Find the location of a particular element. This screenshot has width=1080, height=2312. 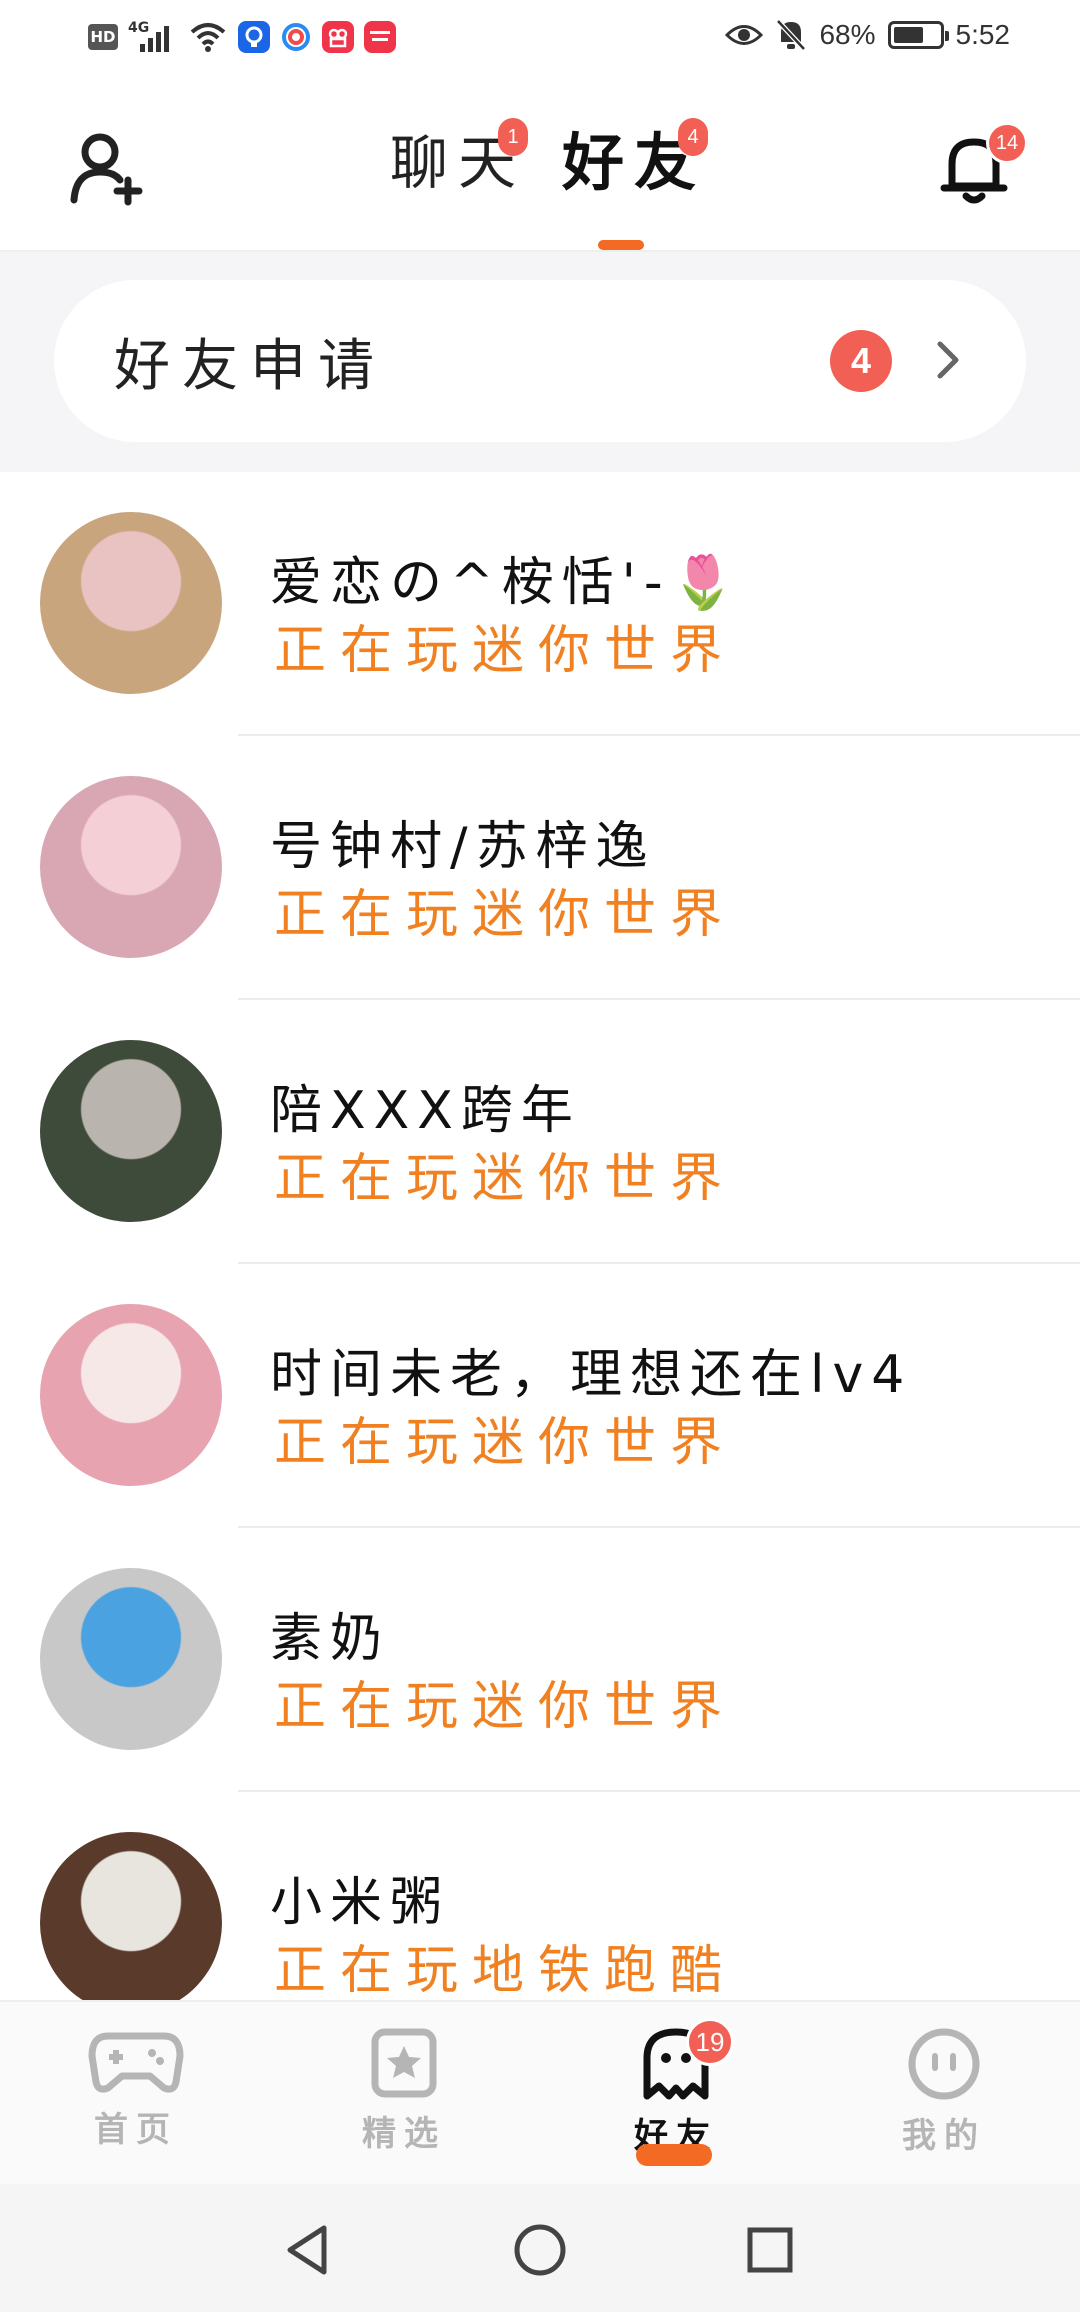

nav-home-label: 首页 is located at coordinates (136, 2130).